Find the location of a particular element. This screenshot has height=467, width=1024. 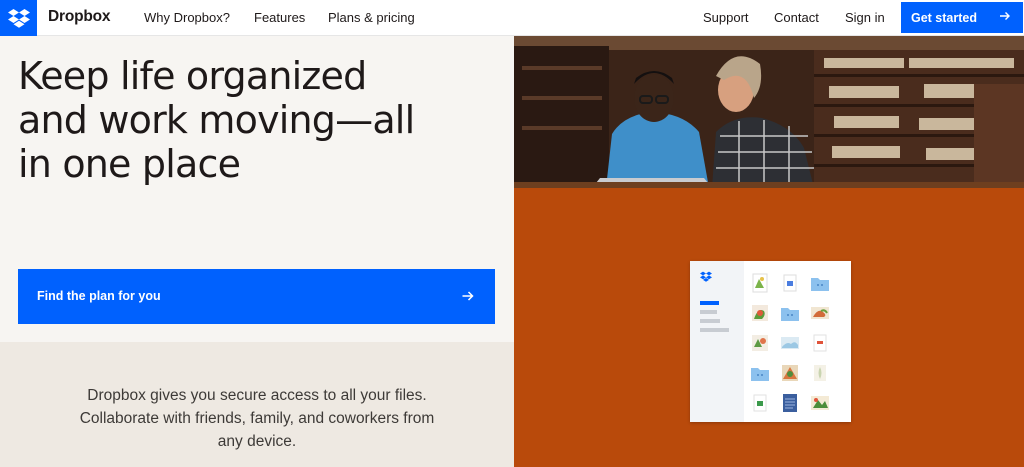

description-line: any device. is located at coordinates (257, 441).